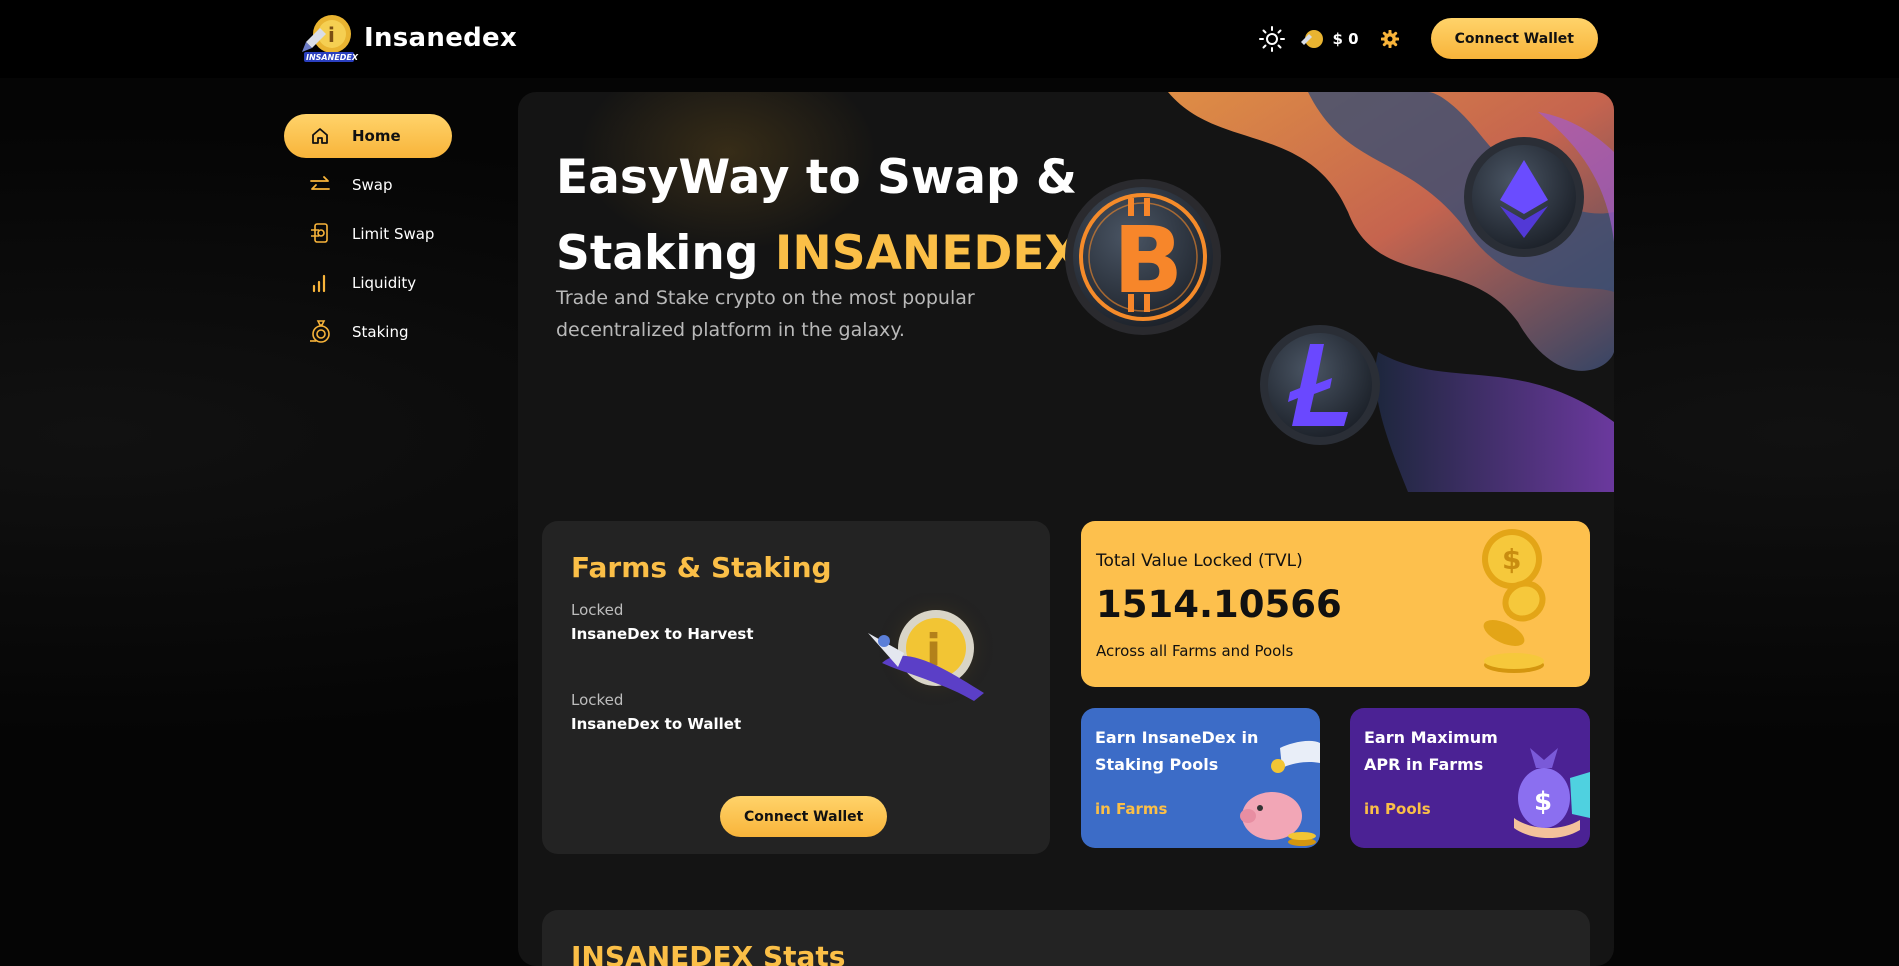 Image resolution: width=1899 pixels, height=966 pixels. I want to click on tvl-value: 1514.10566, so click(1219, 604).